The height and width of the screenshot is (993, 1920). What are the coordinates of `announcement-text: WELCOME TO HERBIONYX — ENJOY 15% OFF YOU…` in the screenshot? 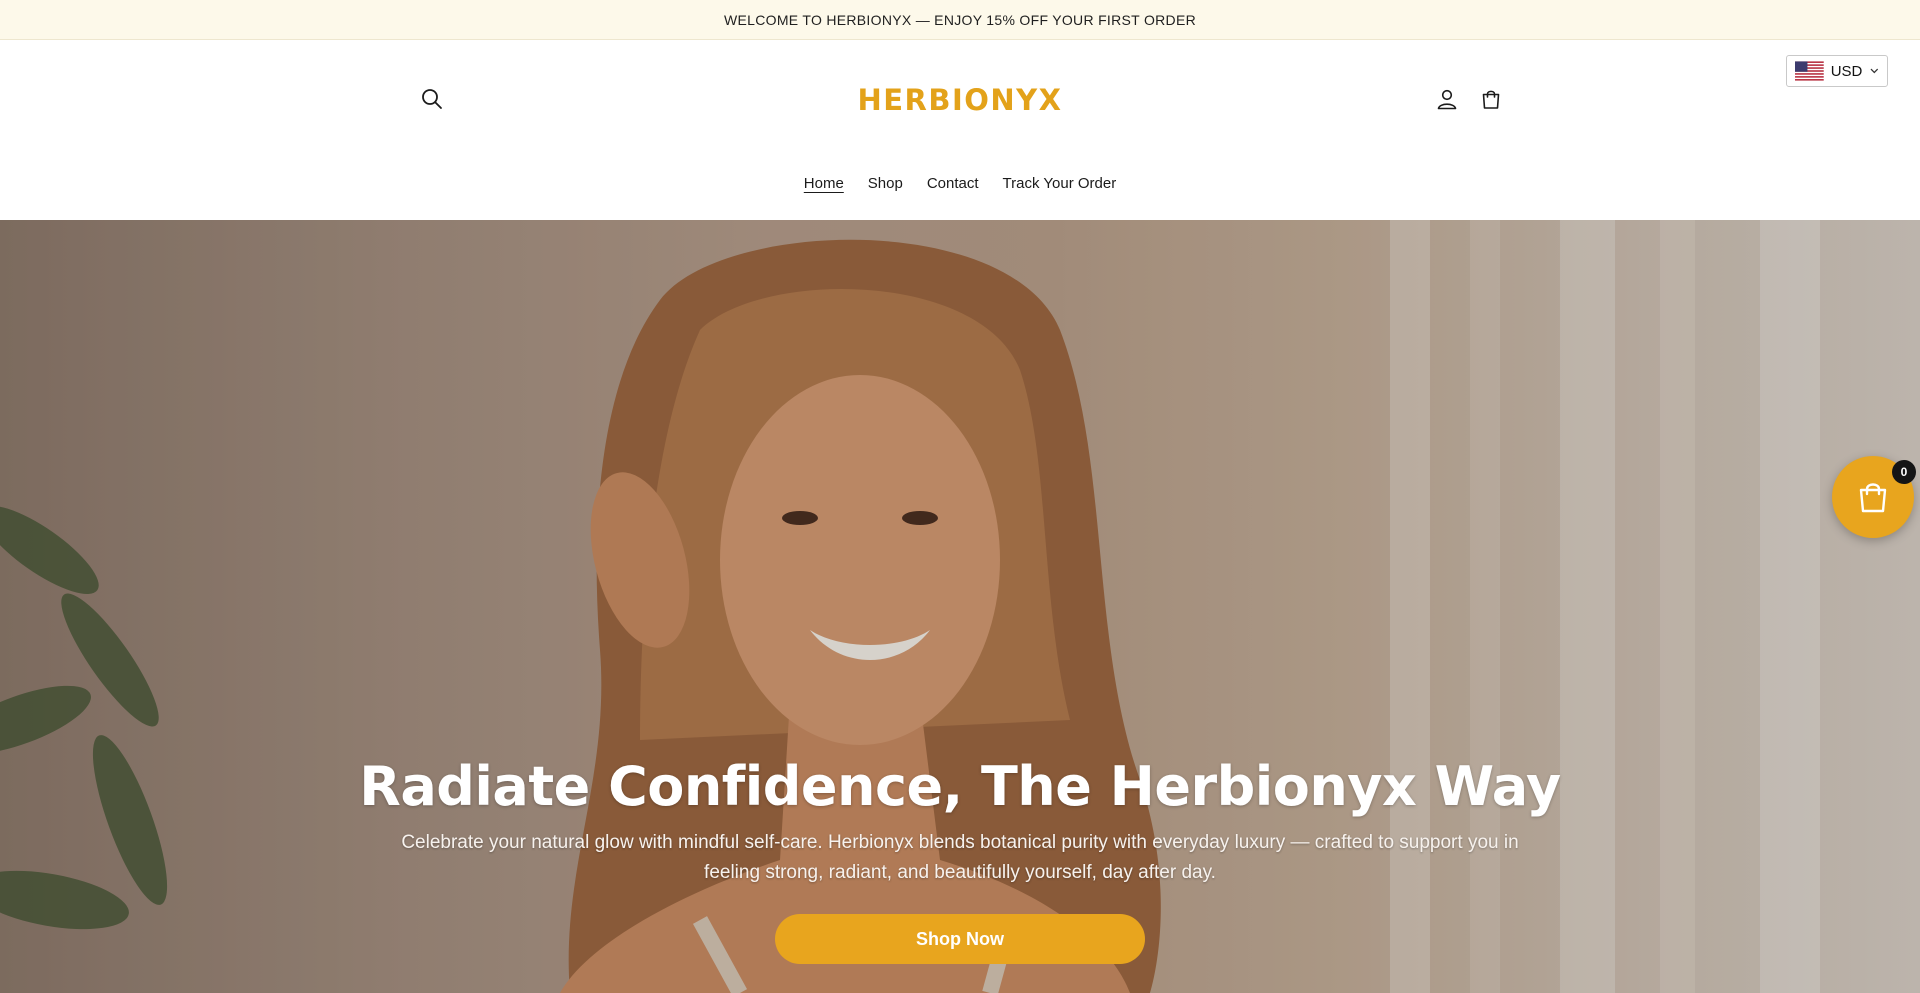 It's located at (960, 19).